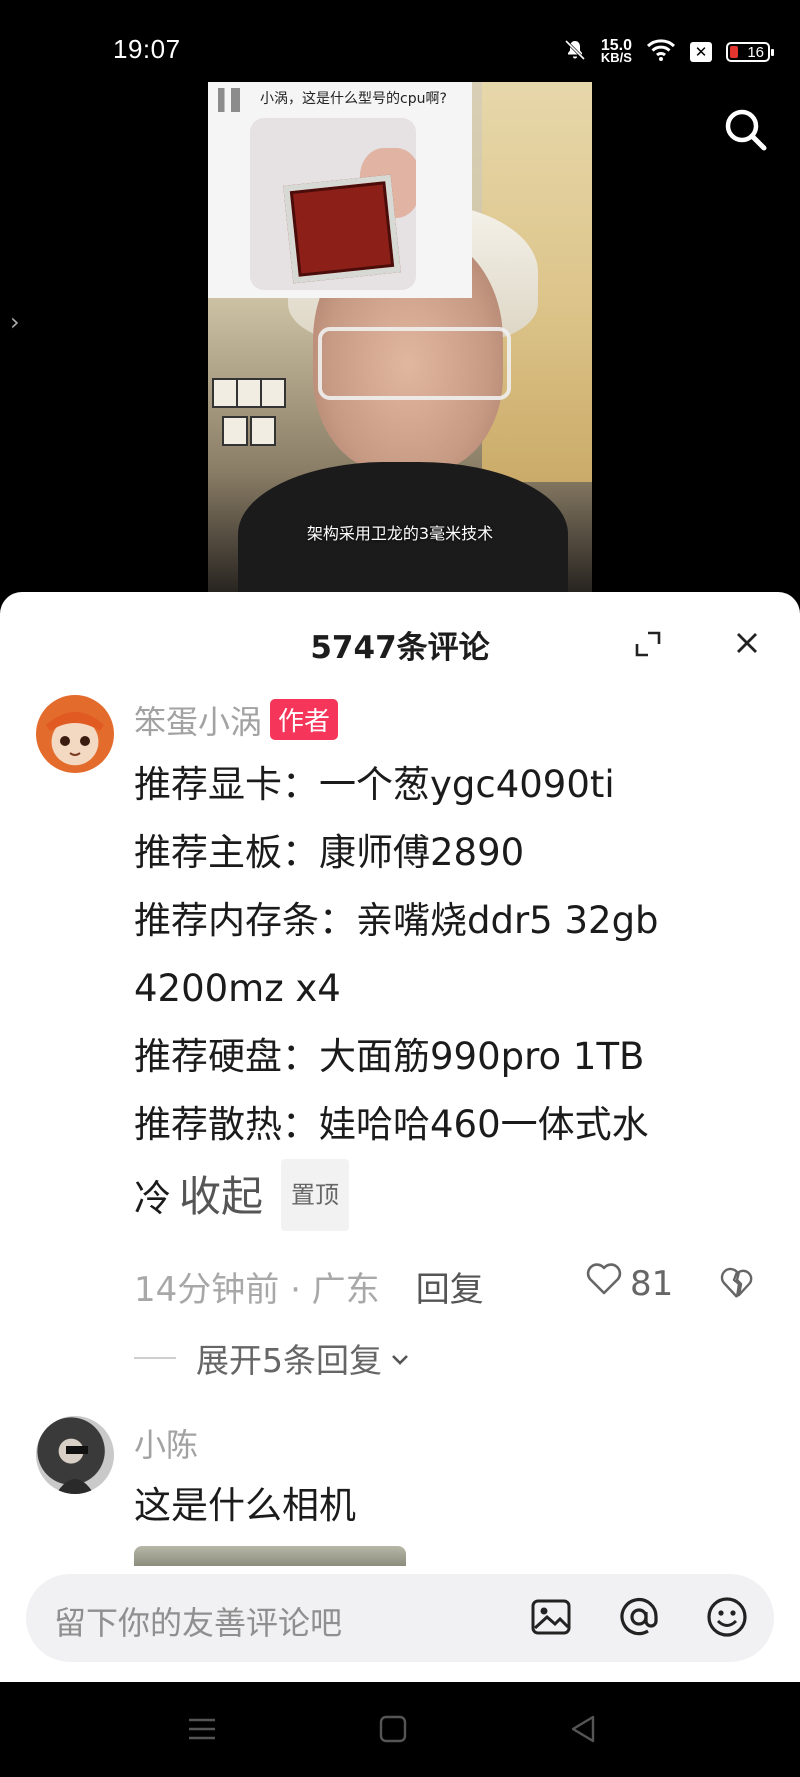 The height and width of the screenshot is (1777, 800). What do you see at coordinates (353, 99) in the screenshot?
I see `question-text: 小涡，这是什么型号的cpu啊?` at bounding box center [353, 99].